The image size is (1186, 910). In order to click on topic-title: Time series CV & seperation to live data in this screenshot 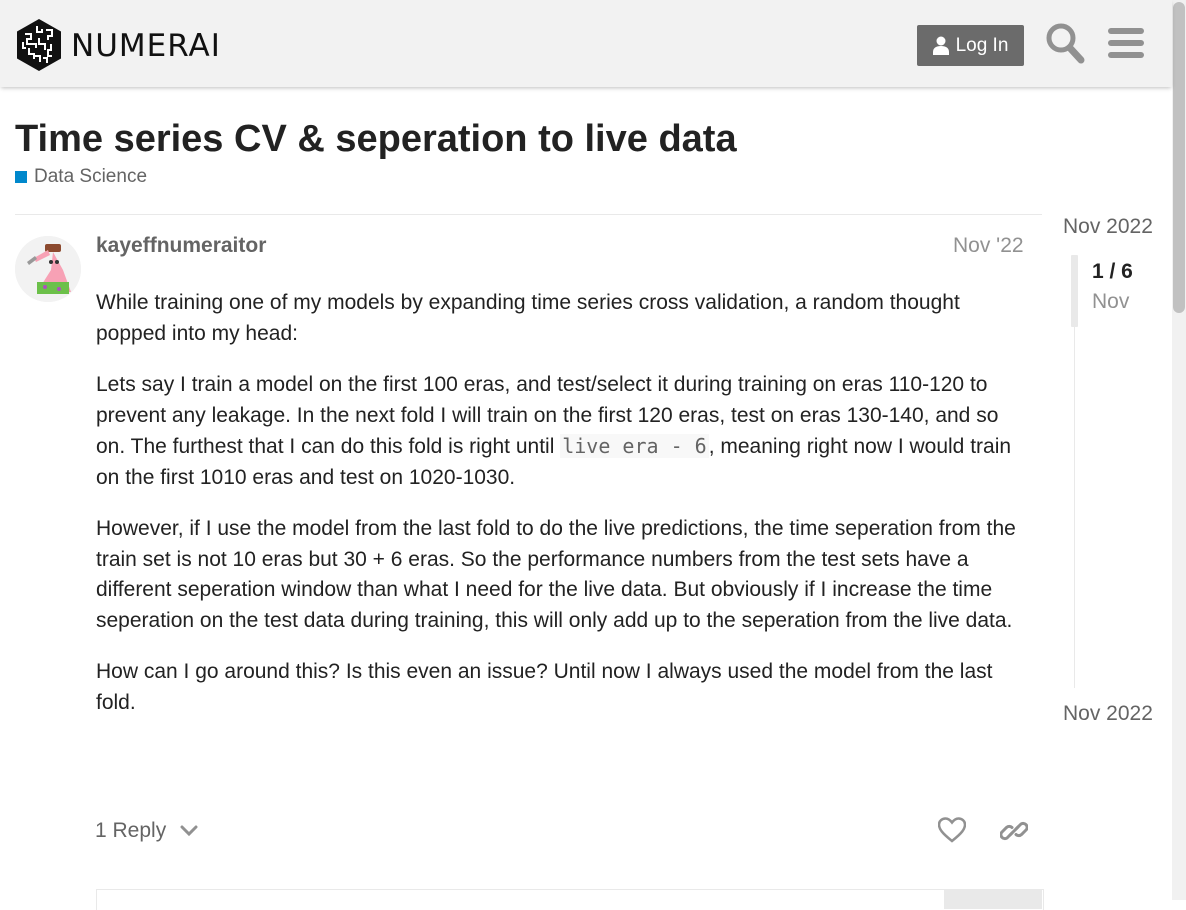, I will do `click(376, 139)`.